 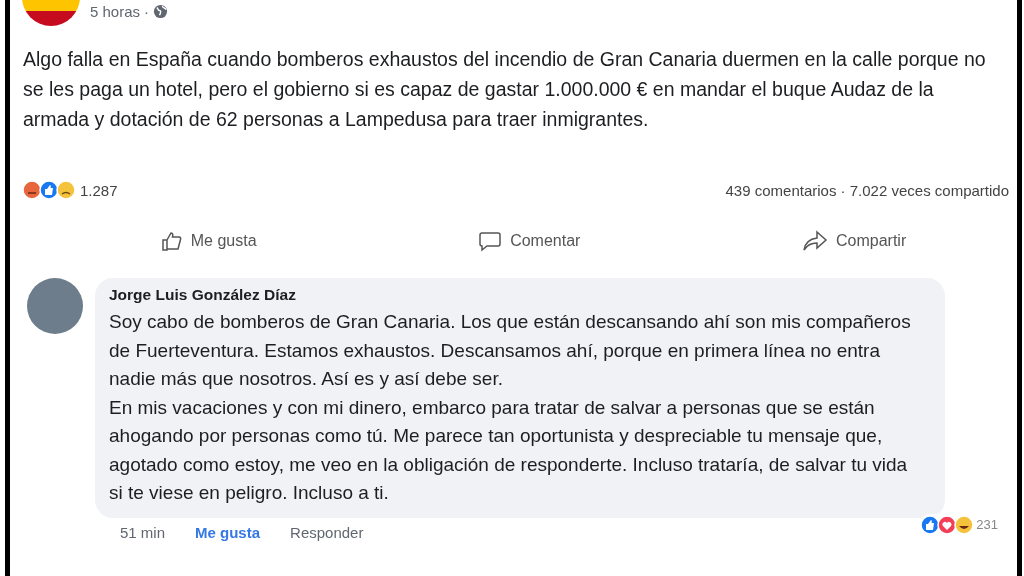 I want to click on post-stats: 439 comentarios · 7.022 veces compartido, so click(x=867, y=190).